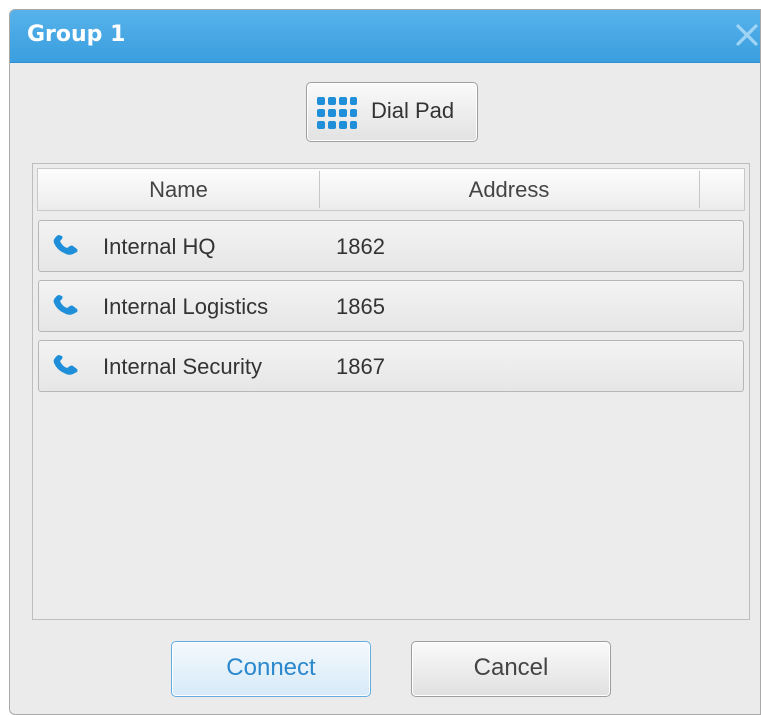  I want to click on contact-name: Internal HQ, so click(159, 246).